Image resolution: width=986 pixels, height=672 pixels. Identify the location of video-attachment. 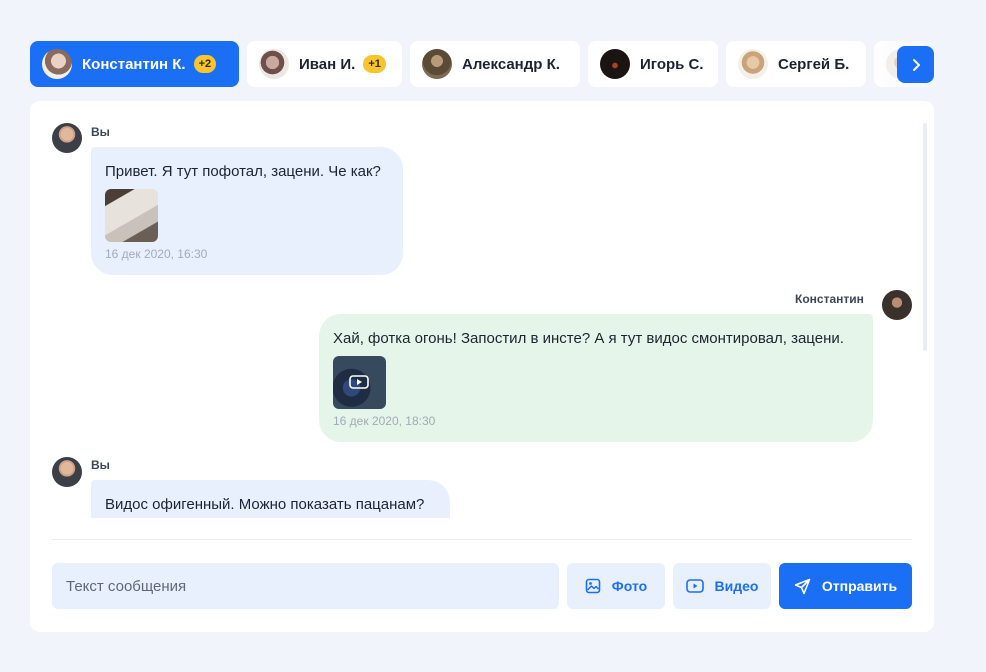
(359, 382).